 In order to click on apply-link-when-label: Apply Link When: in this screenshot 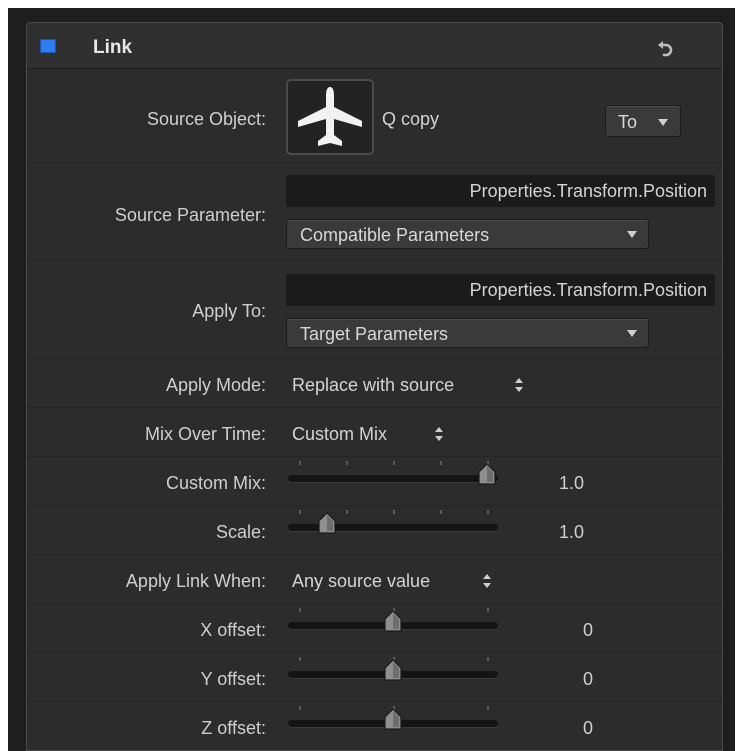, I will do `click(195, 581)`.